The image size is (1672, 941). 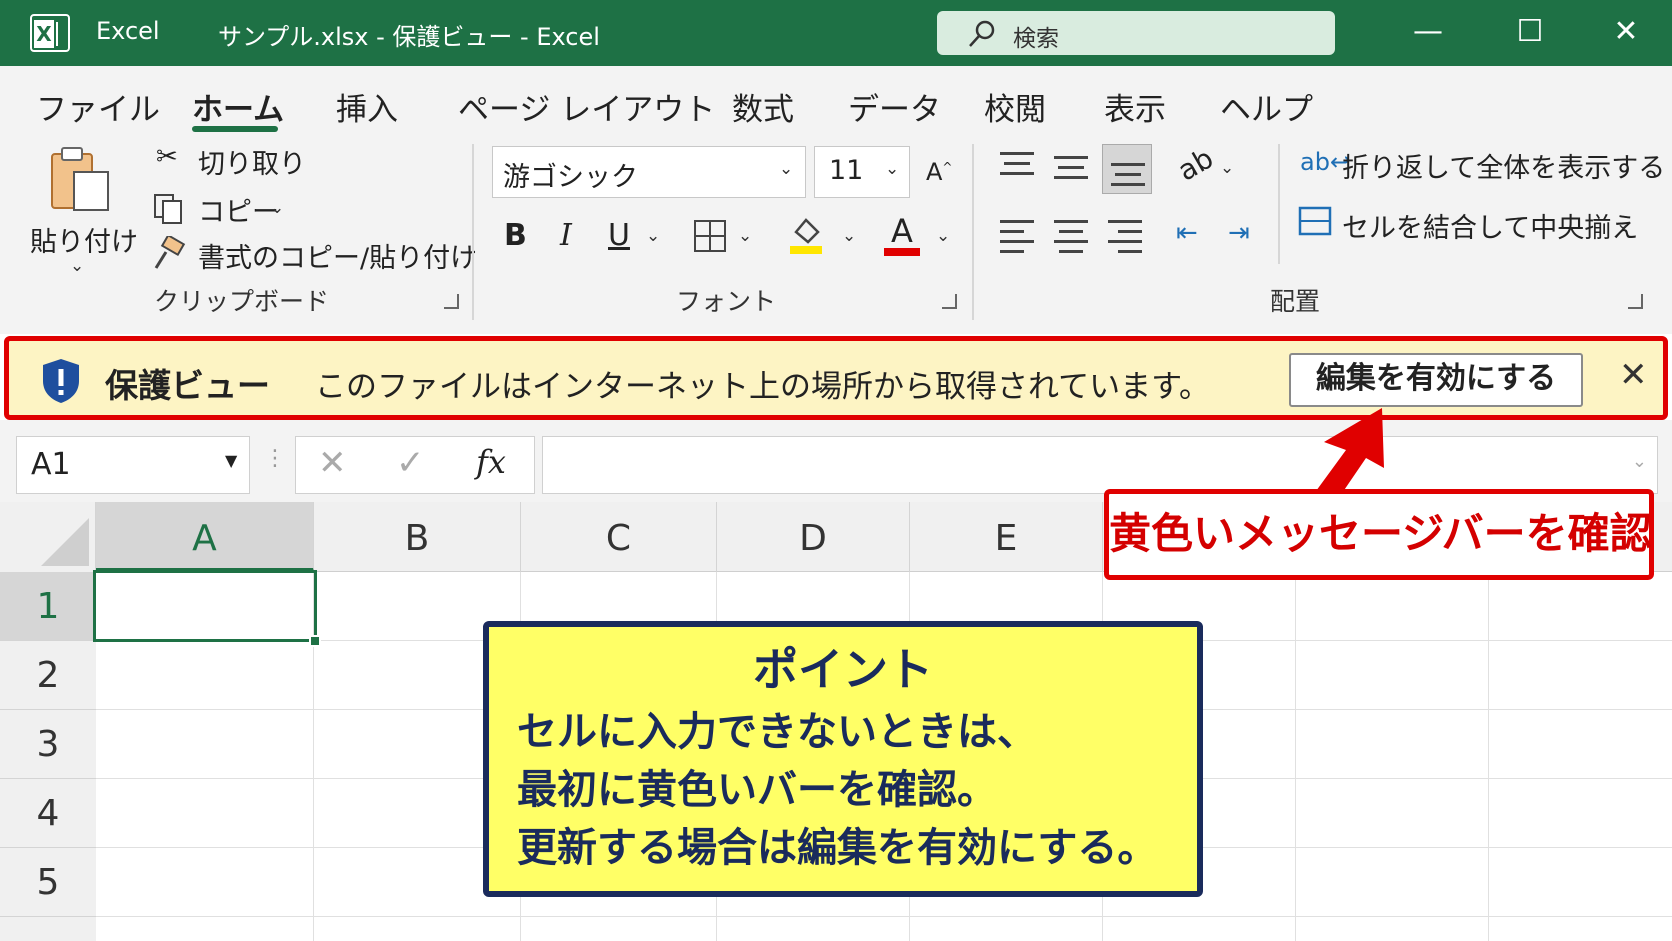 I want to click on enable-editing-button: 編集を有効にする, so click(x=1436, y=380).